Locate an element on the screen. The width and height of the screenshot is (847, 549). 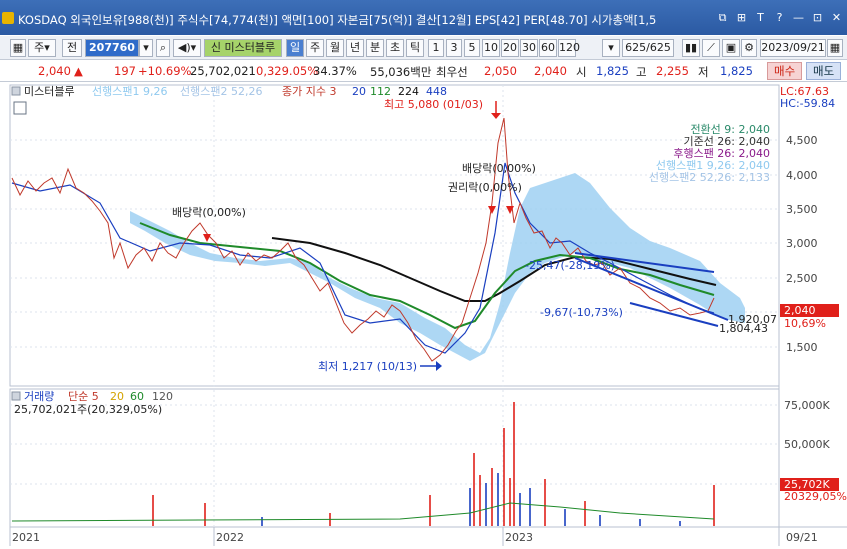
current-price: 2,040 is located at coordinates (54, 71).